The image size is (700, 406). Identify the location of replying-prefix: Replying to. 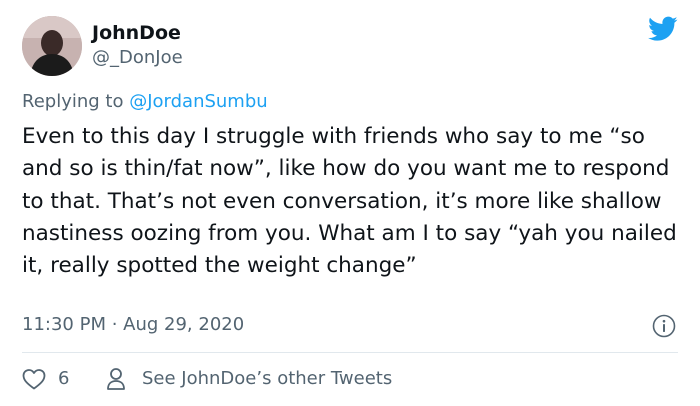
(76, 101).